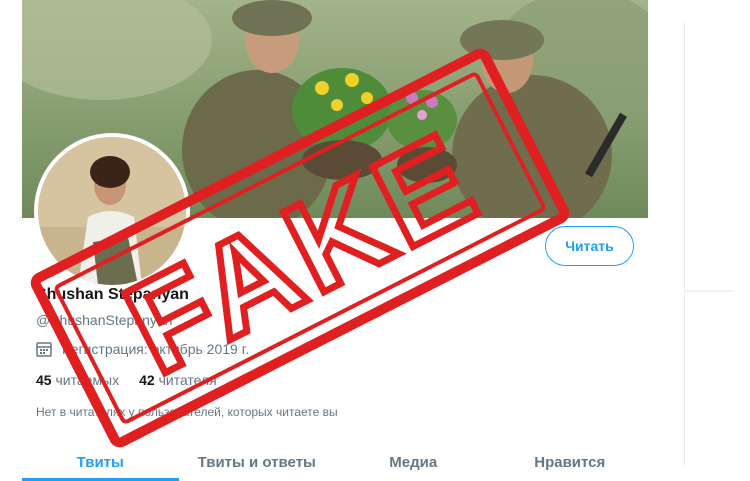 The image size is (750, 481). Describe the element at coordinates (570, 460) in the screenshot. I see `tab-likes: Нравится` at that location.